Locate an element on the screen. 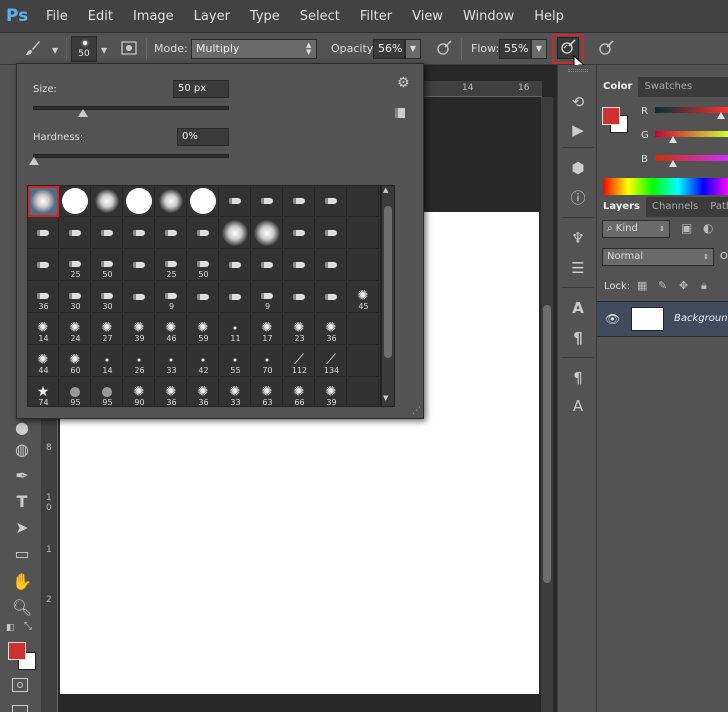 This screenshot has height=712, width=728. pressure-size-icon is located at coordinates (606, 50).